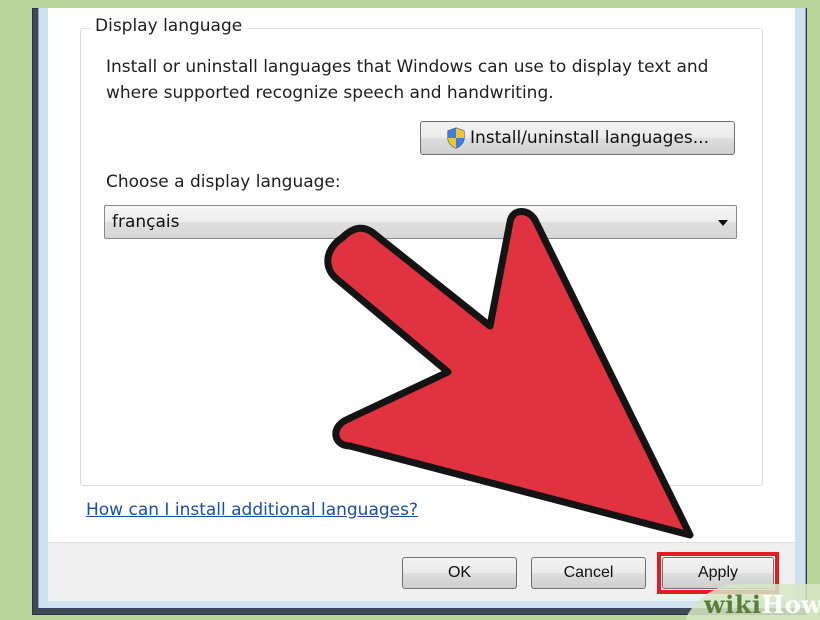  I want to click on display-language-dropdown: français, so click(420, 222).